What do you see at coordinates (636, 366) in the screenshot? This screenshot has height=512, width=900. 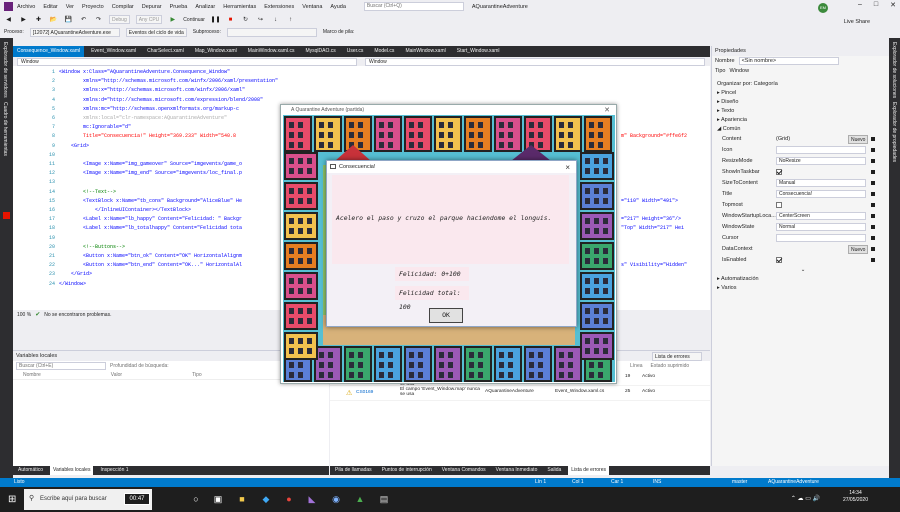 I see `col-linea: Línea` at bounding box center [636, 366].